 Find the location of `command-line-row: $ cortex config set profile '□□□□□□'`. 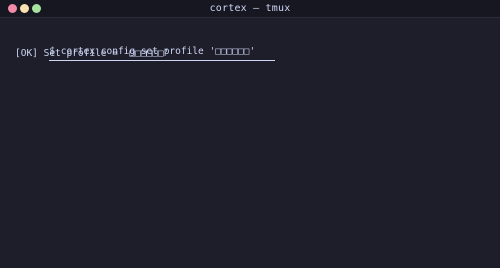

command-line-row: $ cortex config set profile '□□□□□□' is located at coordinates (252, 46).